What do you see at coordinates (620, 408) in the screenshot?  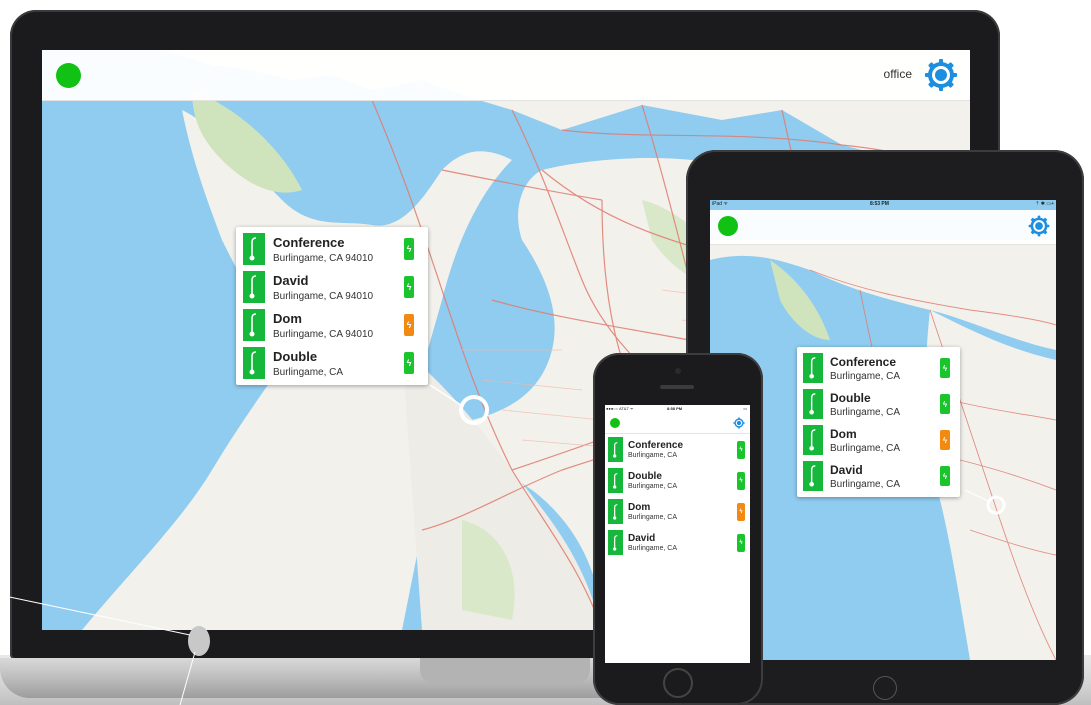 I see `status-carrier: ●●●○○ AT&T ᯤ` at bounding box center [620, 408].